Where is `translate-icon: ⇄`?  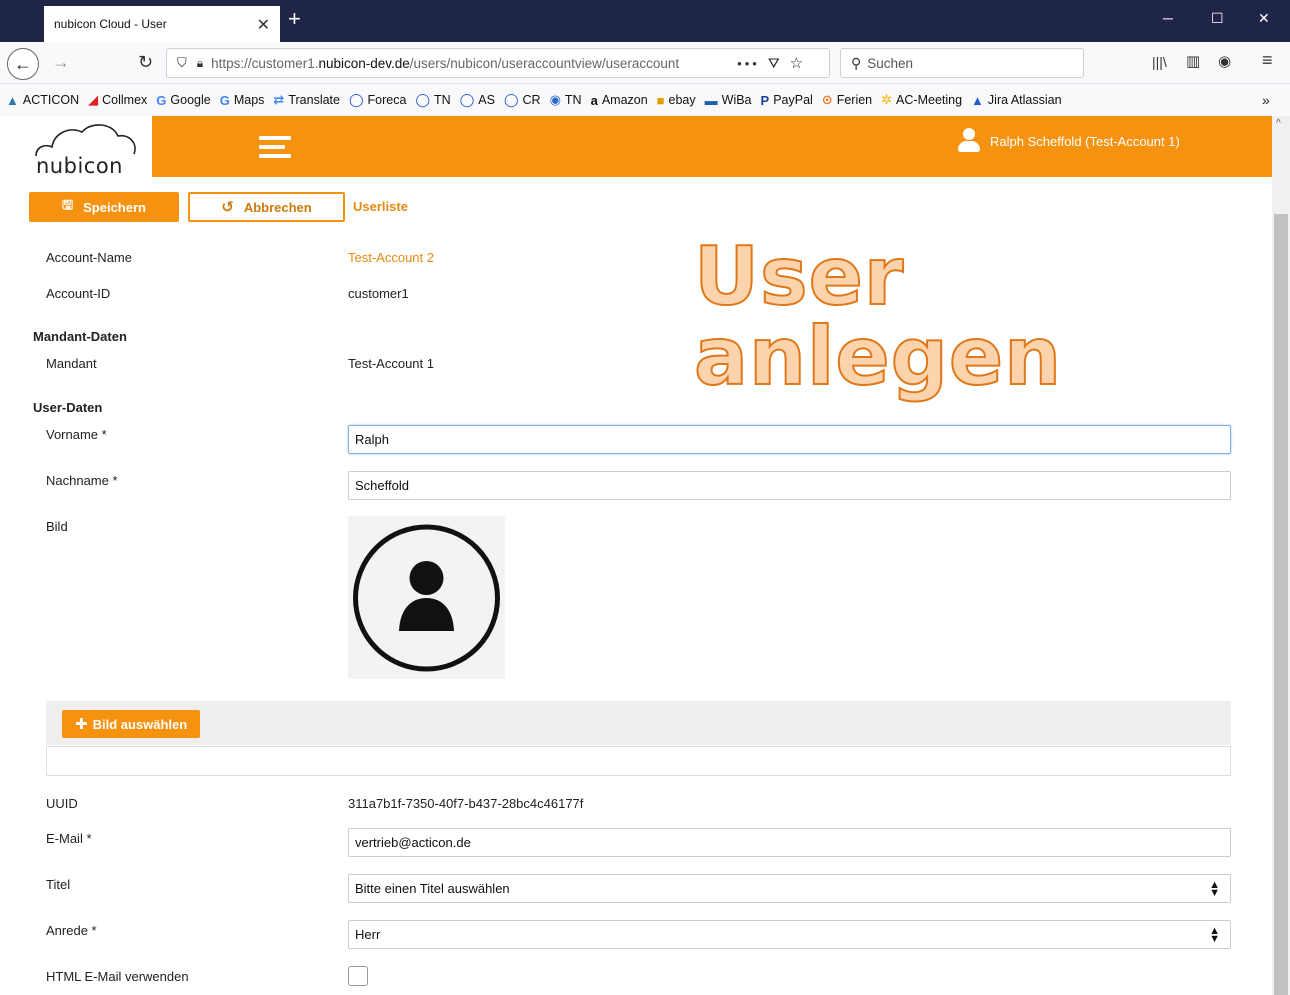 translate-icon: ⇄ is located at coordinates (279, 99).